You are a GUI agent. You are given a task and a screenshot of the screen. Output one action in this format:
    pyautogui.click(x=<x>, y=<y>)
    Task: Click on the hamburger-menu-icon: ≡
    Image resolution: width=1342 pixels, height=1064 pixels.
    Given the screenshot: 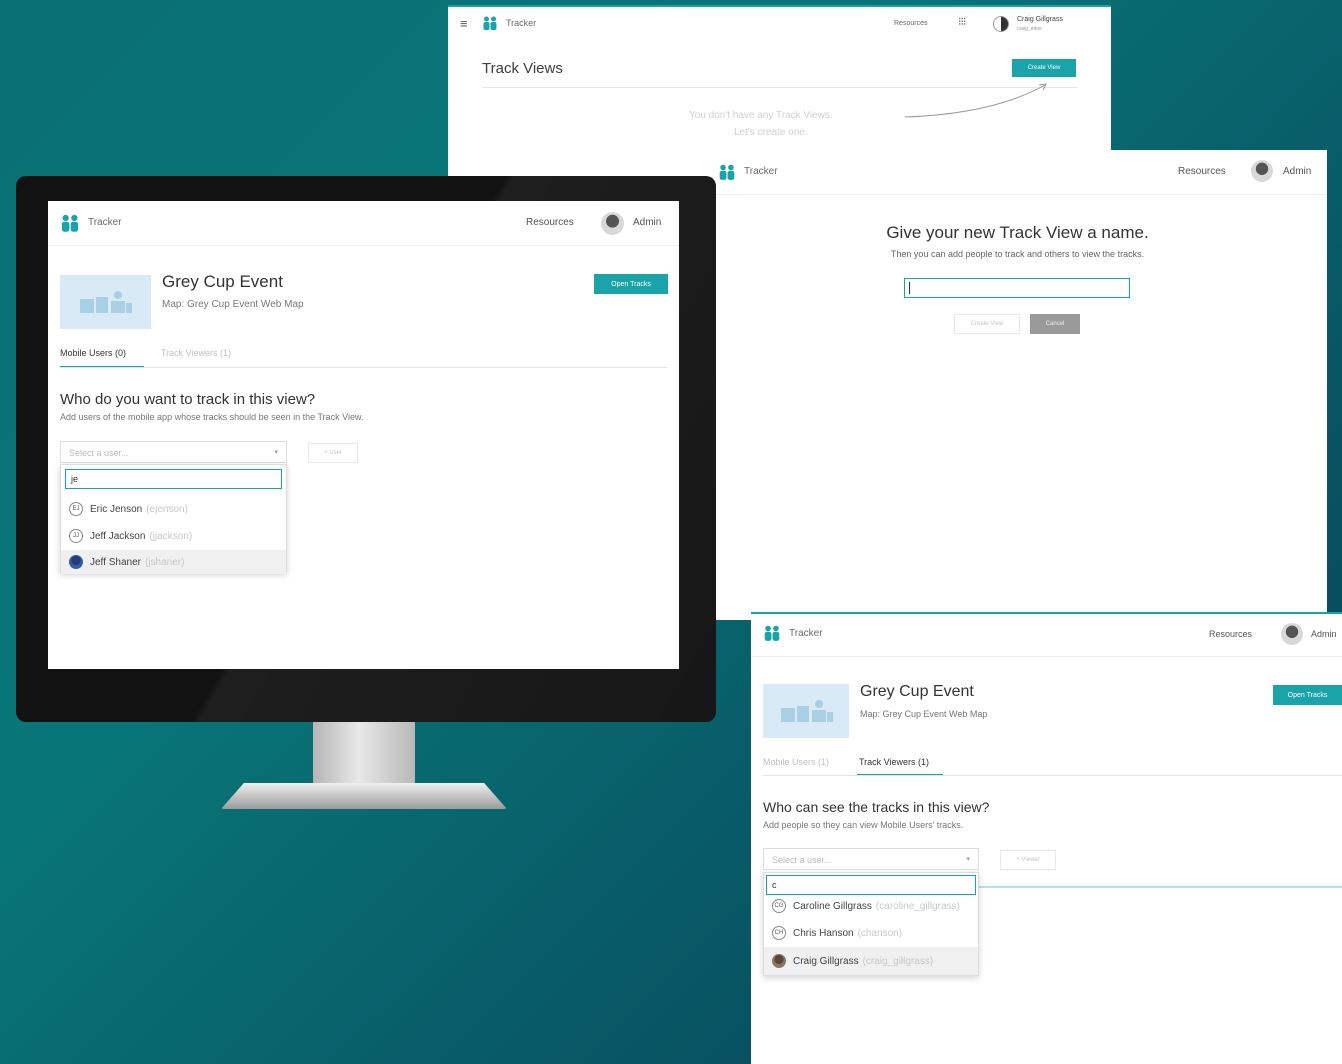 What is the action you would take?
    pyautogui.click(x=464, y=23)
    